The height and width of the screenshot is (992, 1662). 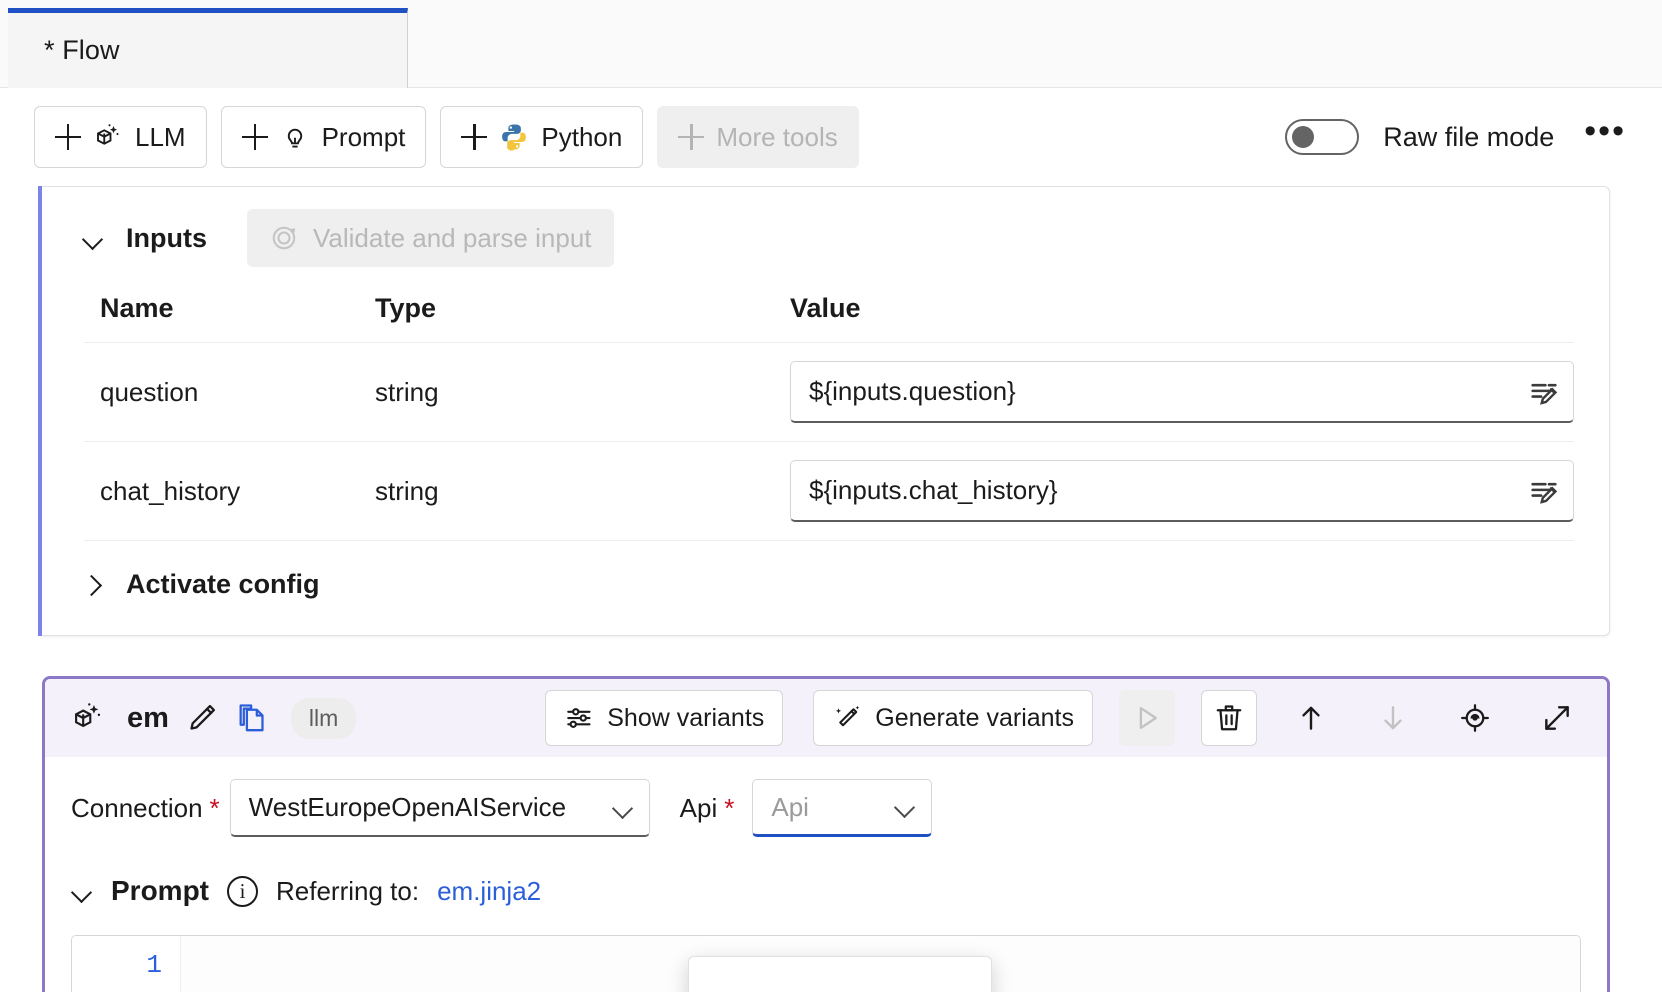 I want to click on llm-node-type-badge: llm, so click(x=323, y=718).